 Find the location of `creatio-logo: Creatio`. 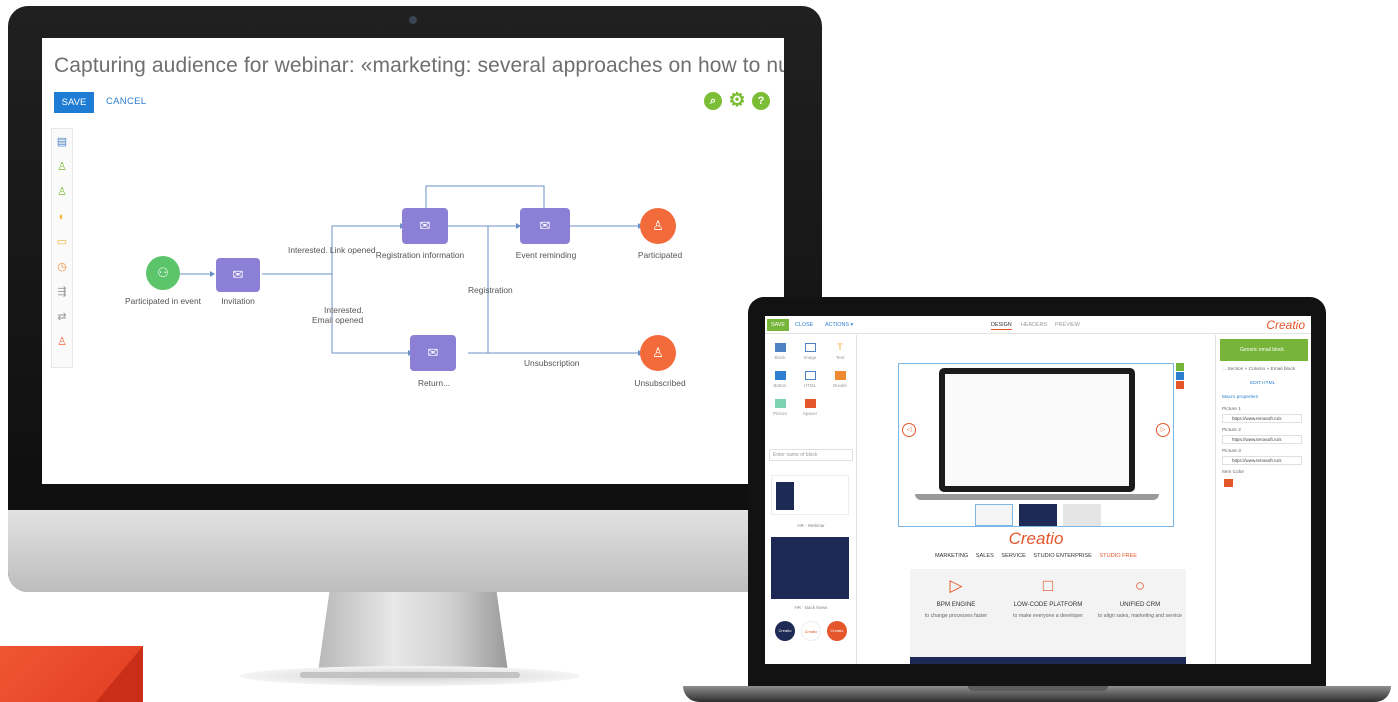

creatio-logo: Creatio is located at coordinates (1285, 325).